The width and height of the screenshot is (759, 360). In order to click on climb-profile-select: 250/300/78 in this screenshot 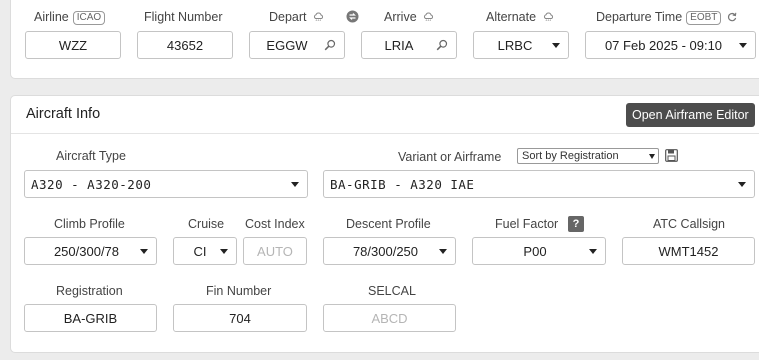, I will do `click(90, 251)`.